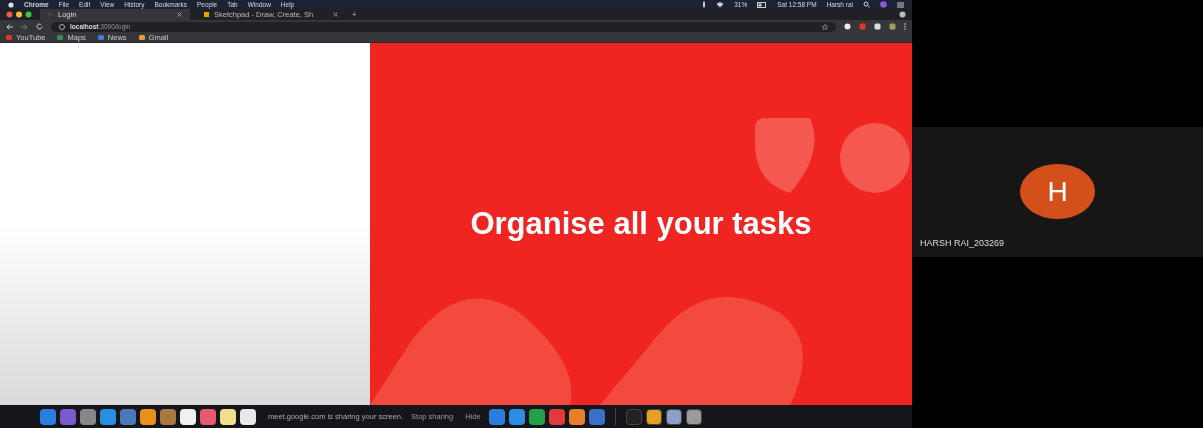 The image size is (1203, 428). Describe the element at coordinates (641, 224) in the screenshot. I see `headline: Organise all your tasks` at that location.